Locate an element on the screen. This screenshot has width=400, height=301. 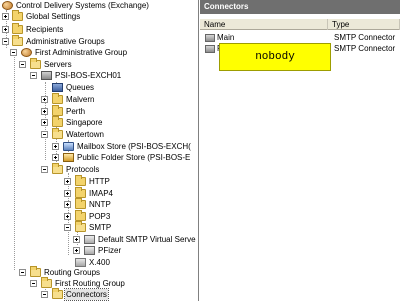
tree-node-label: POP3 is located at coordinates (100, 216).